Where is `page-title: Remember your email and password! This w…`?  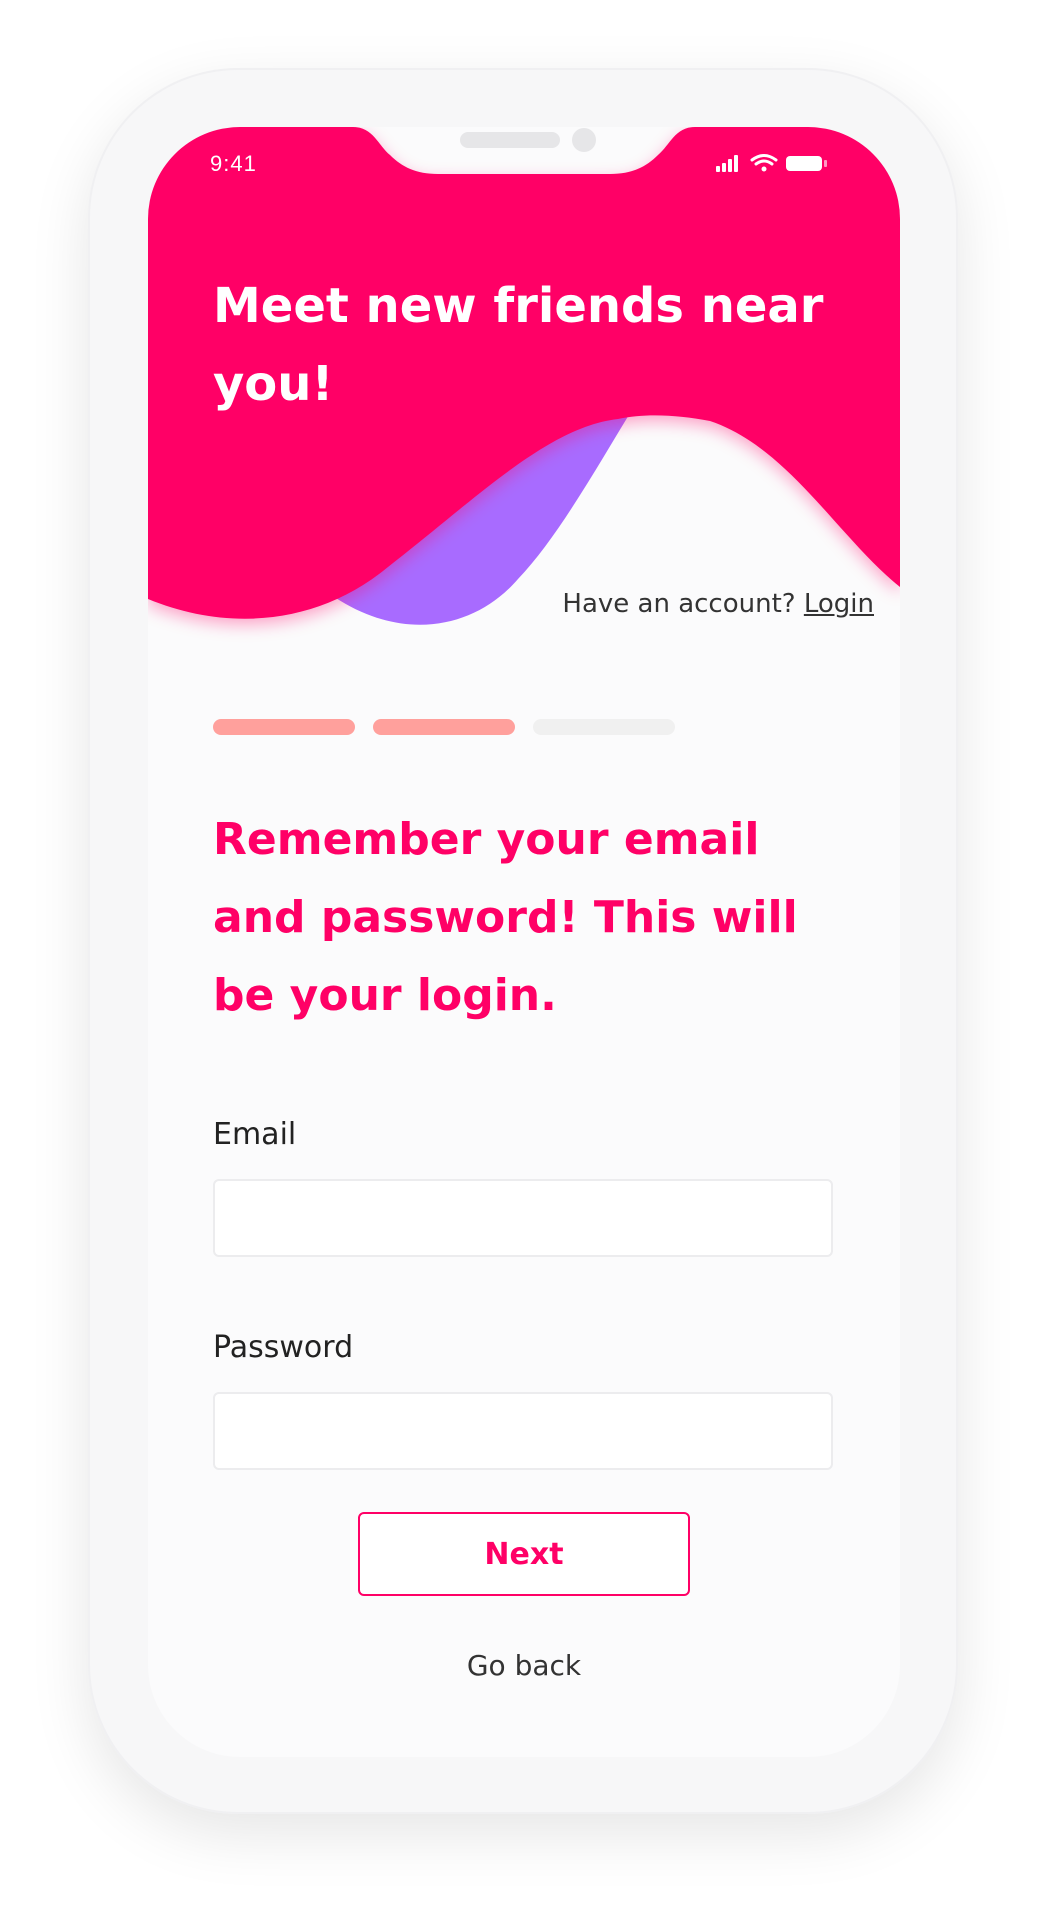
page-title: Remember your email and password! This w… is located at coordinates (505, 917).